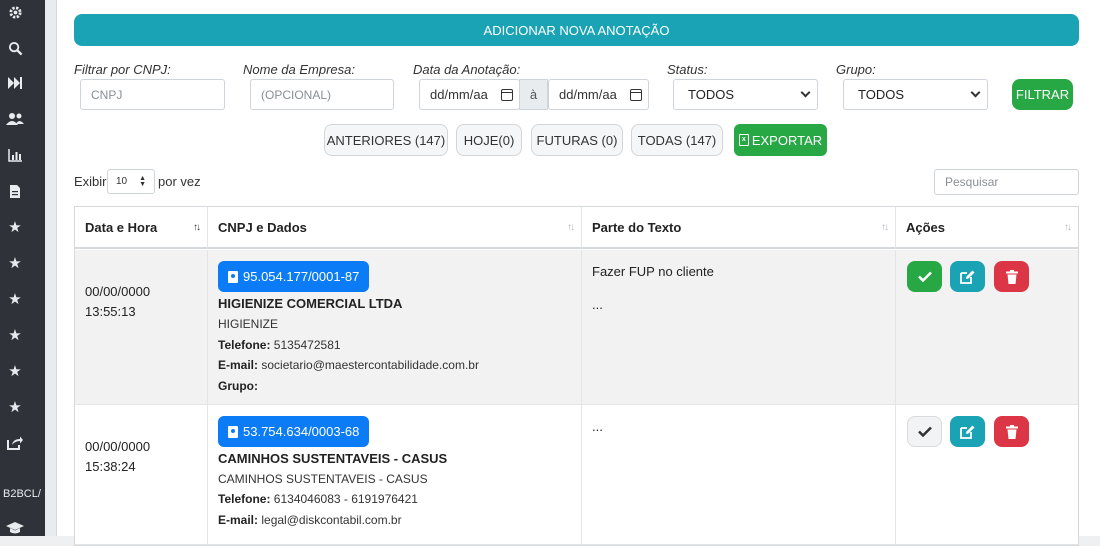 Image resolution: width=1100 pixels, height=546 pixels. What do you see at coordinates (331, 520) in the screenshot?
I see `email-value: legal@diskcontabil.com.br` at bounding box center [331, 520].